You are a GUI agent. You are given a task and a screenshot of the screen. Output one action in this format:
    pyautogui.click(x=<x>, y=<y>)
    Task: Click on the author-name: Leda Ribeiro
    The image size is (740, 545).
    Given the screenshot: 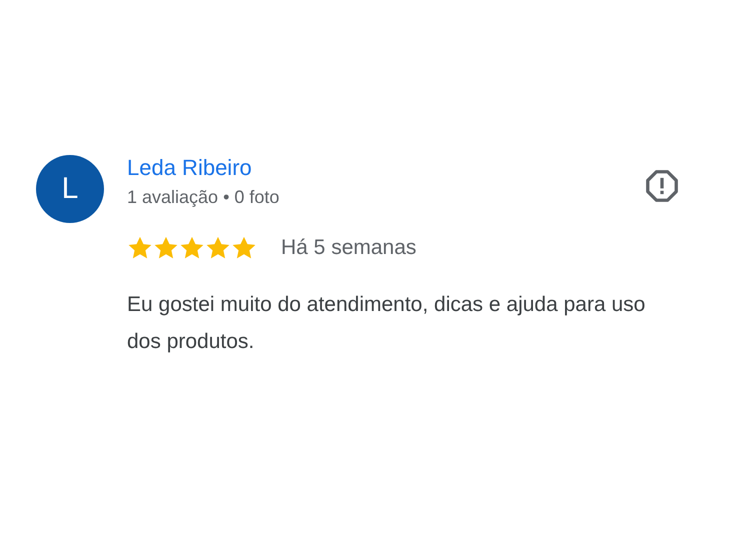 What is the action you would take?
    pyautogui.click(x=203, y=168)
    